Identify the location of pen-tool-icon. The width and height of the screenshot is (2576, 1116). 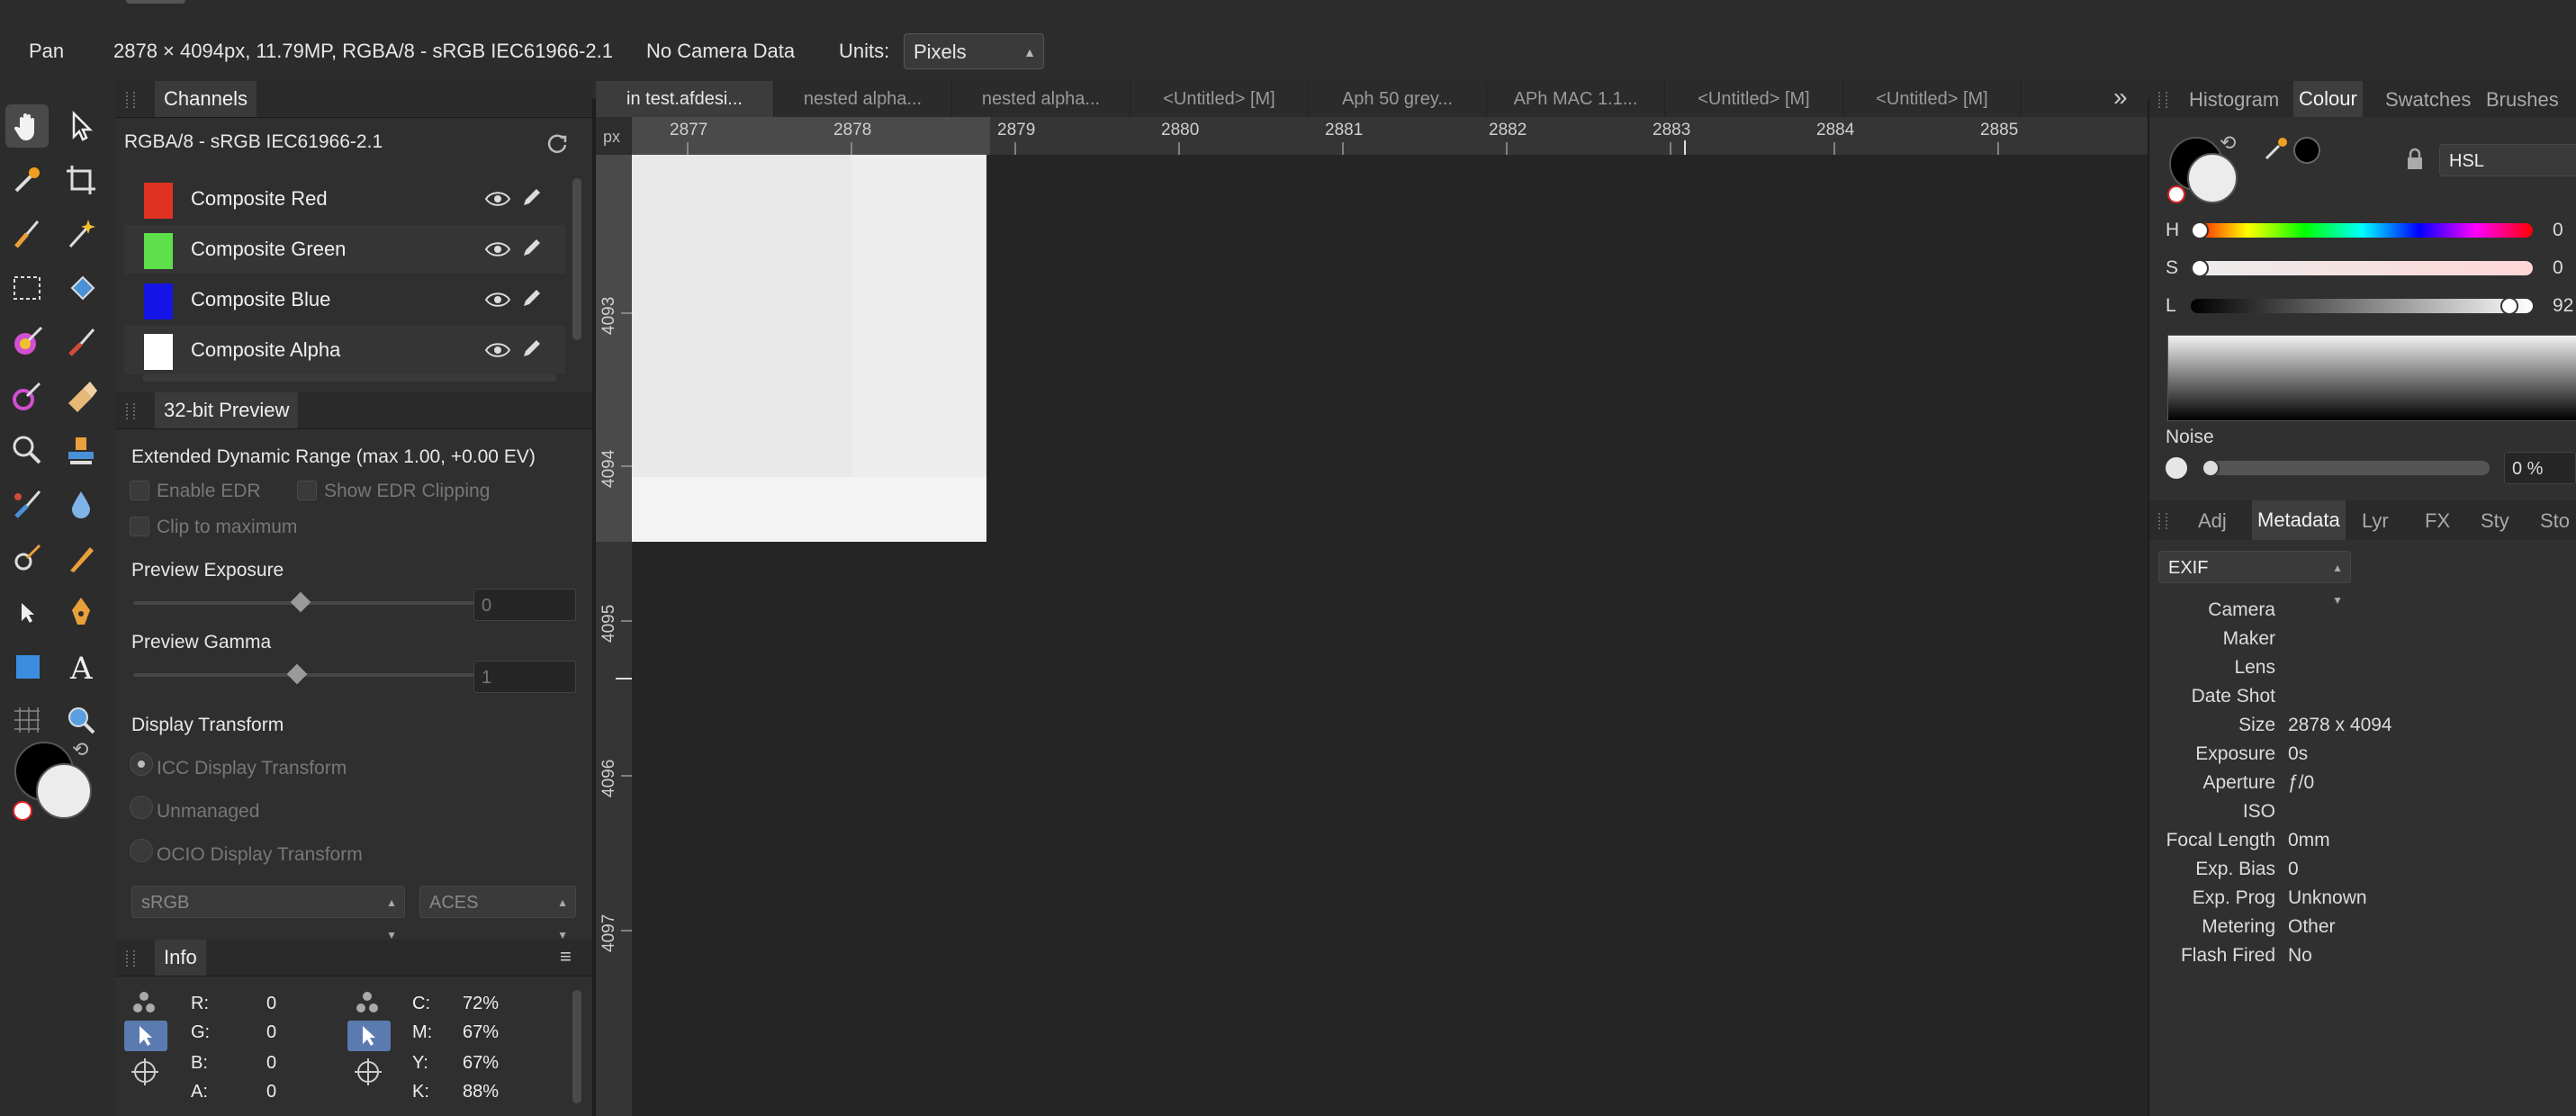
(81, 612).